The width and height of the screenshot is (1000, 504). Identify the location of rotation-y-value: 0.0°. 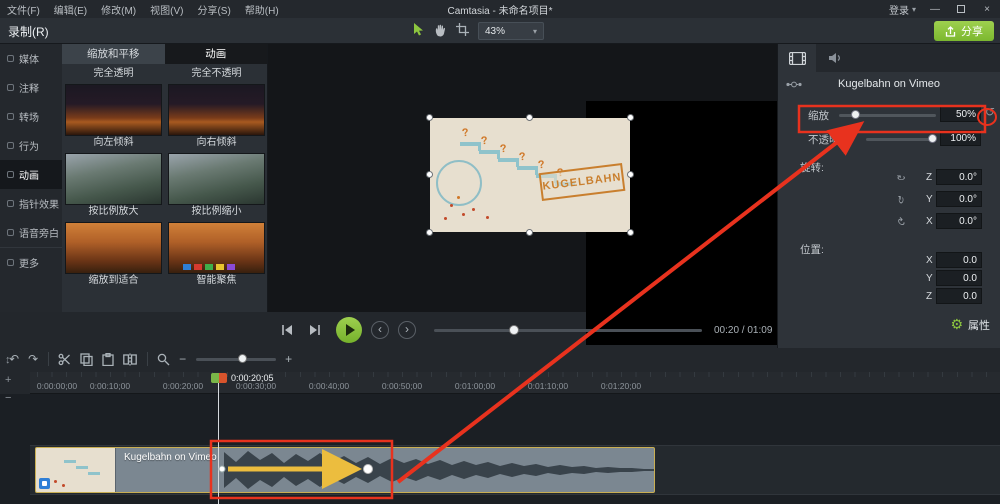
(959, 199).